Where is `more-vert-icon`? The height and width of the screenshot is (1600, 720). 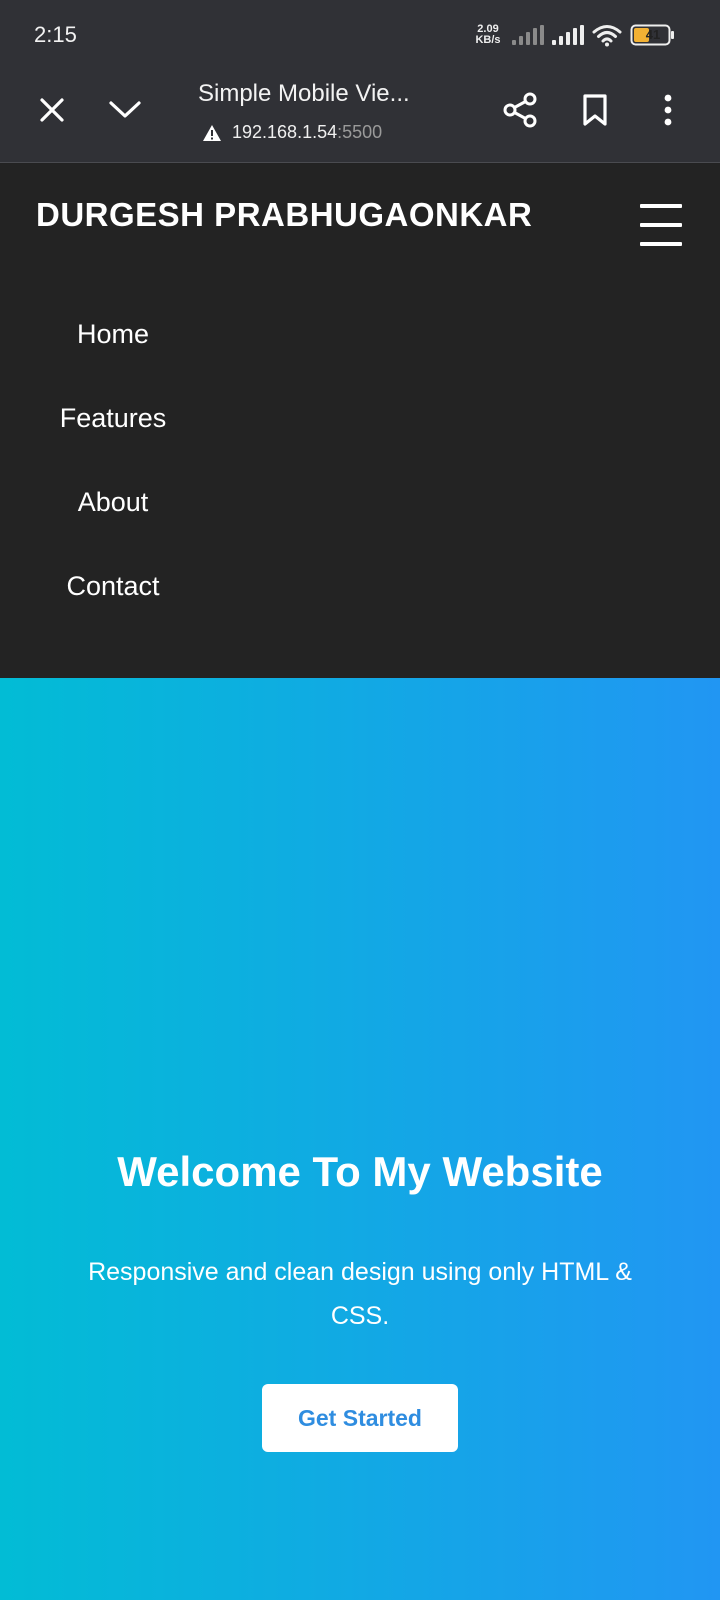
more-vert-icon is located at coordinates (668, 110).